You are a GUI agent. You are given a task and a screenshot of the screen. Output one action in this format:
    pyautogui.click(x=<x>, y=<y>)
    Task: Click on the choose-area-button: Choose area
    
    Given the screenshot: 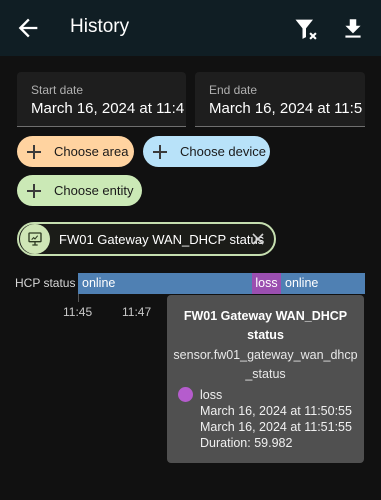 What is the action you would take?
    pyautogui.click(x=75, y=151)
    